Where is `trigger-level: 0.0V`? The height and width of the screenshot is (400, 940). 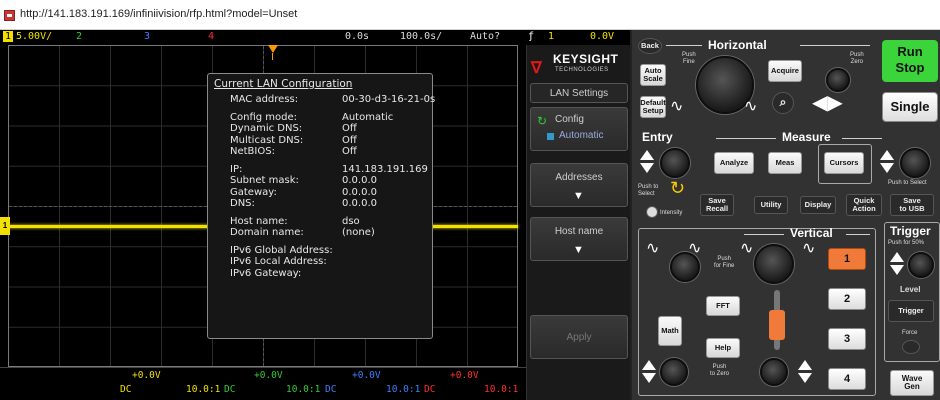 trigger-level: 0.0V is located at coordinates (602, 36).